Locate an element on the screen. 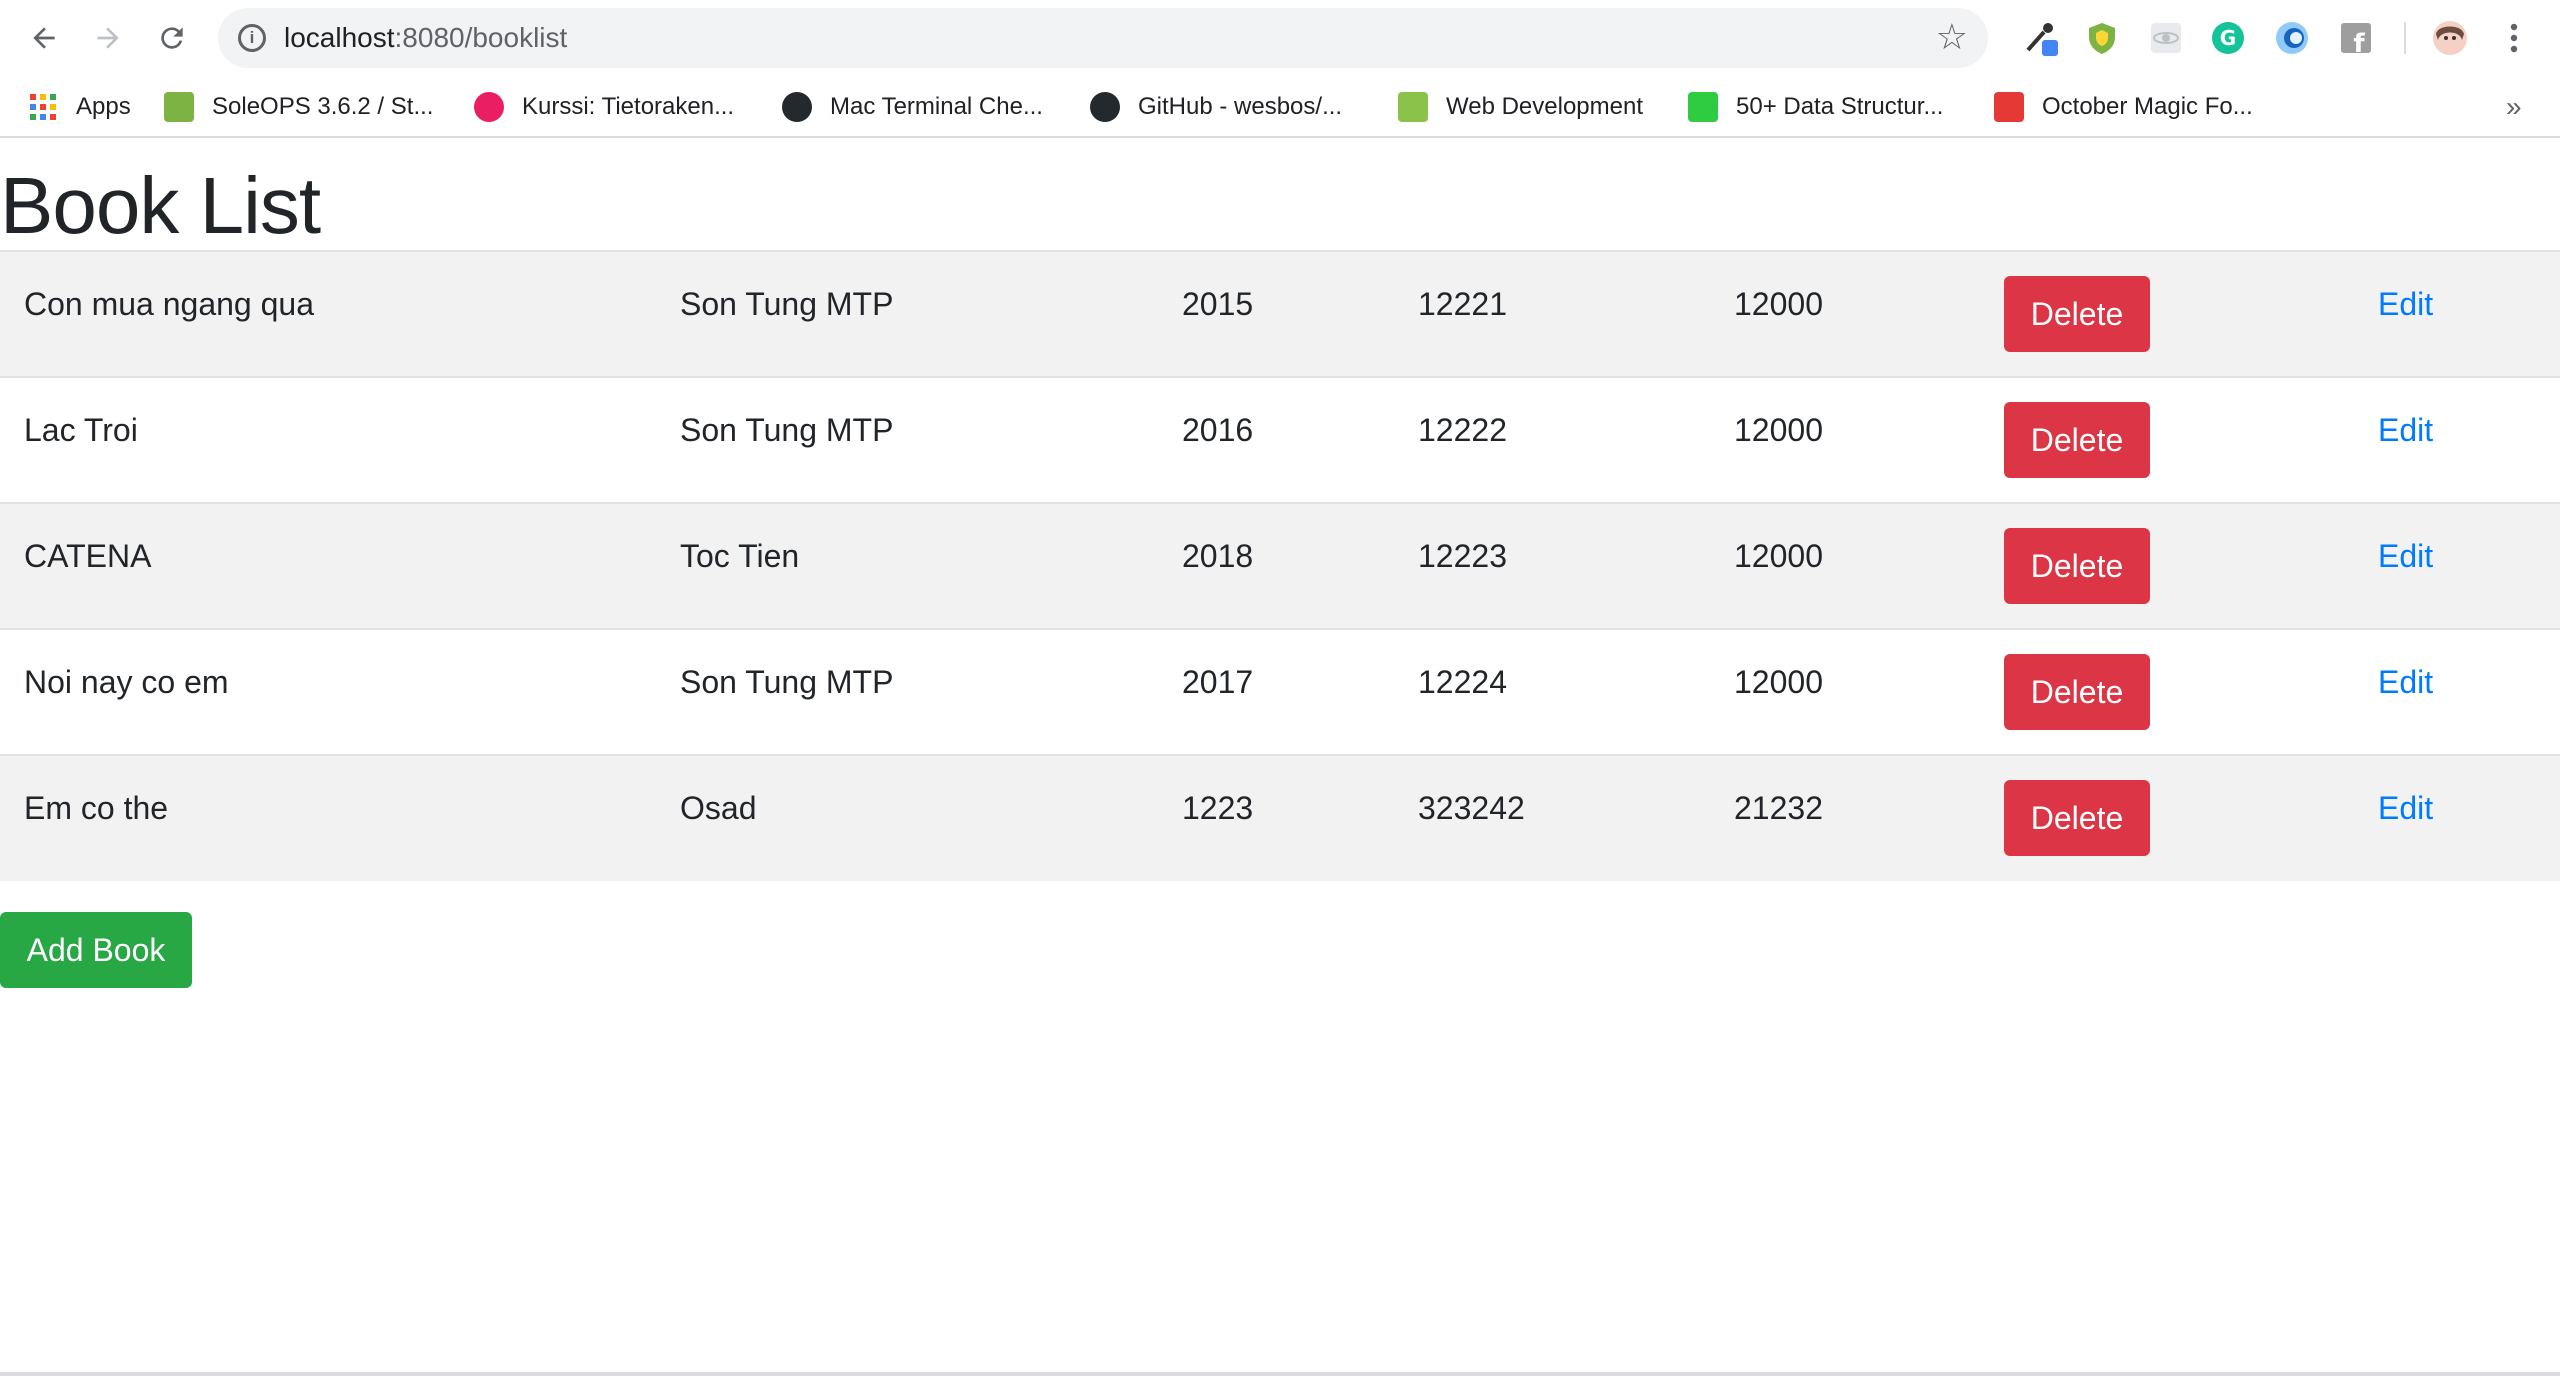  window-bottom-border is located at coordinates (1280, 1374).